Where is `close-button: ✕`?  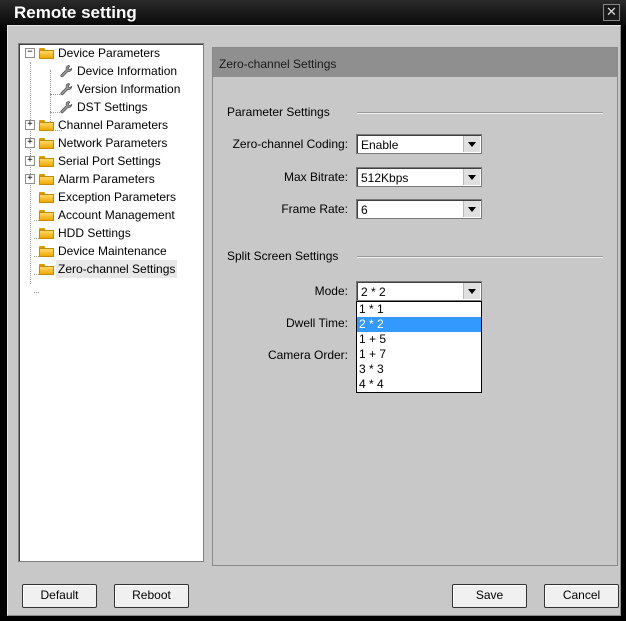
close-button: ✕ is located at coordinates (611, 12).